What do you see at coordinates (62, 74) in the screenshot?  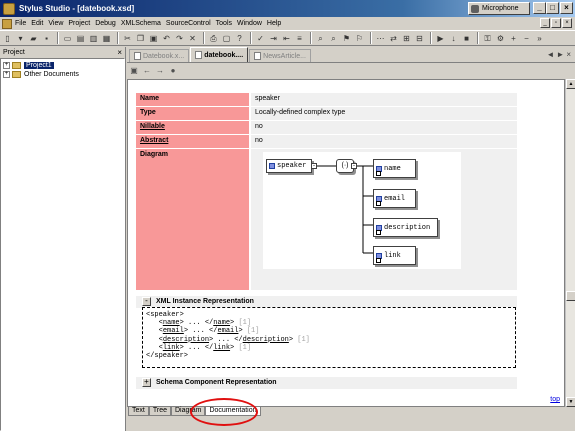 I see `tree-item-other-documents: + Other Documents` at bounding box center [62, 74].